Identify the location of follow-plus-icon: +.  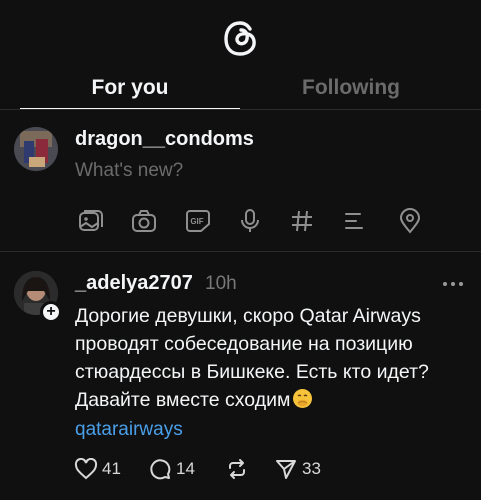
(51, 312).